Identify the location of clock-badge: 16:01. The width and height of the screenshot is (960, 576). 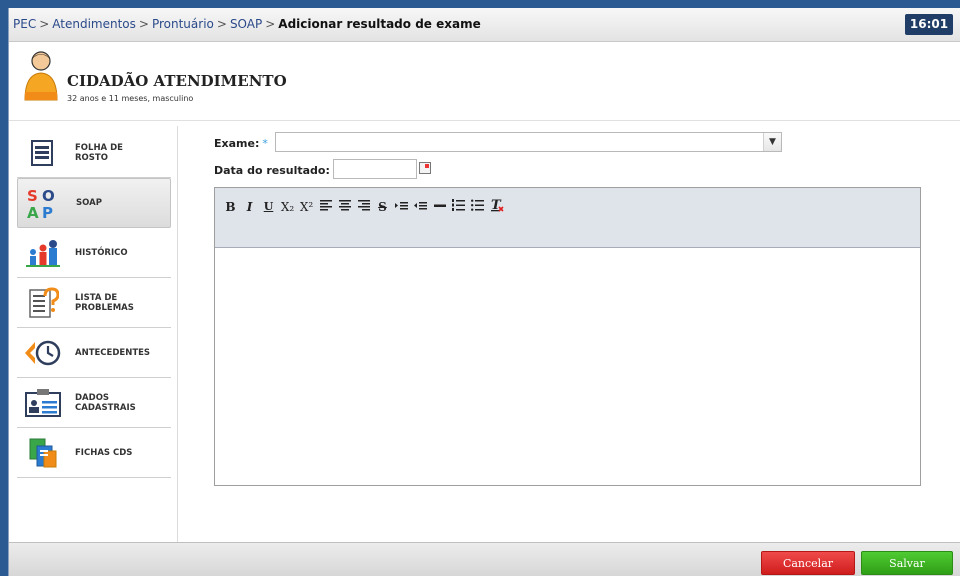
(929, 24).